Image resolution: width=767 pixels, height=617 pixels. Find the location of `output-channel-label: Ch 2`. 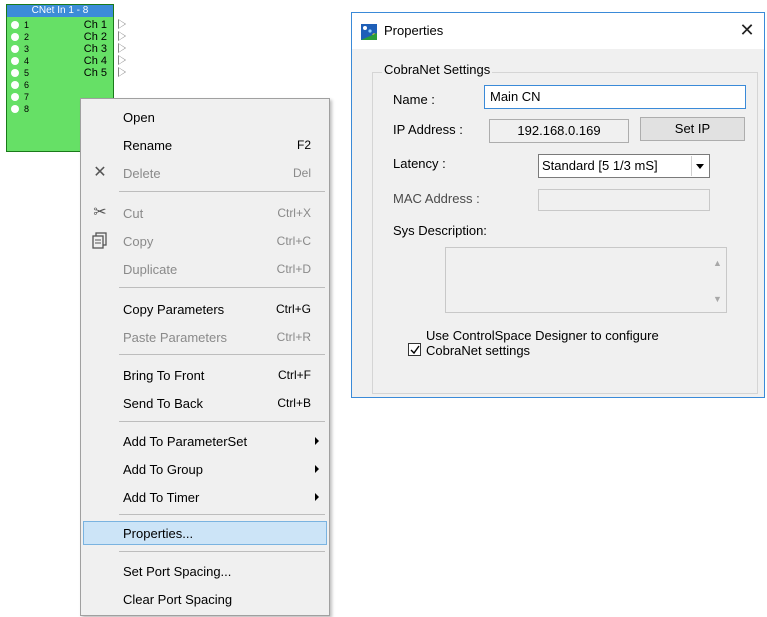

output-channel-label: Ch 2 is located at coordinates (95, 37).